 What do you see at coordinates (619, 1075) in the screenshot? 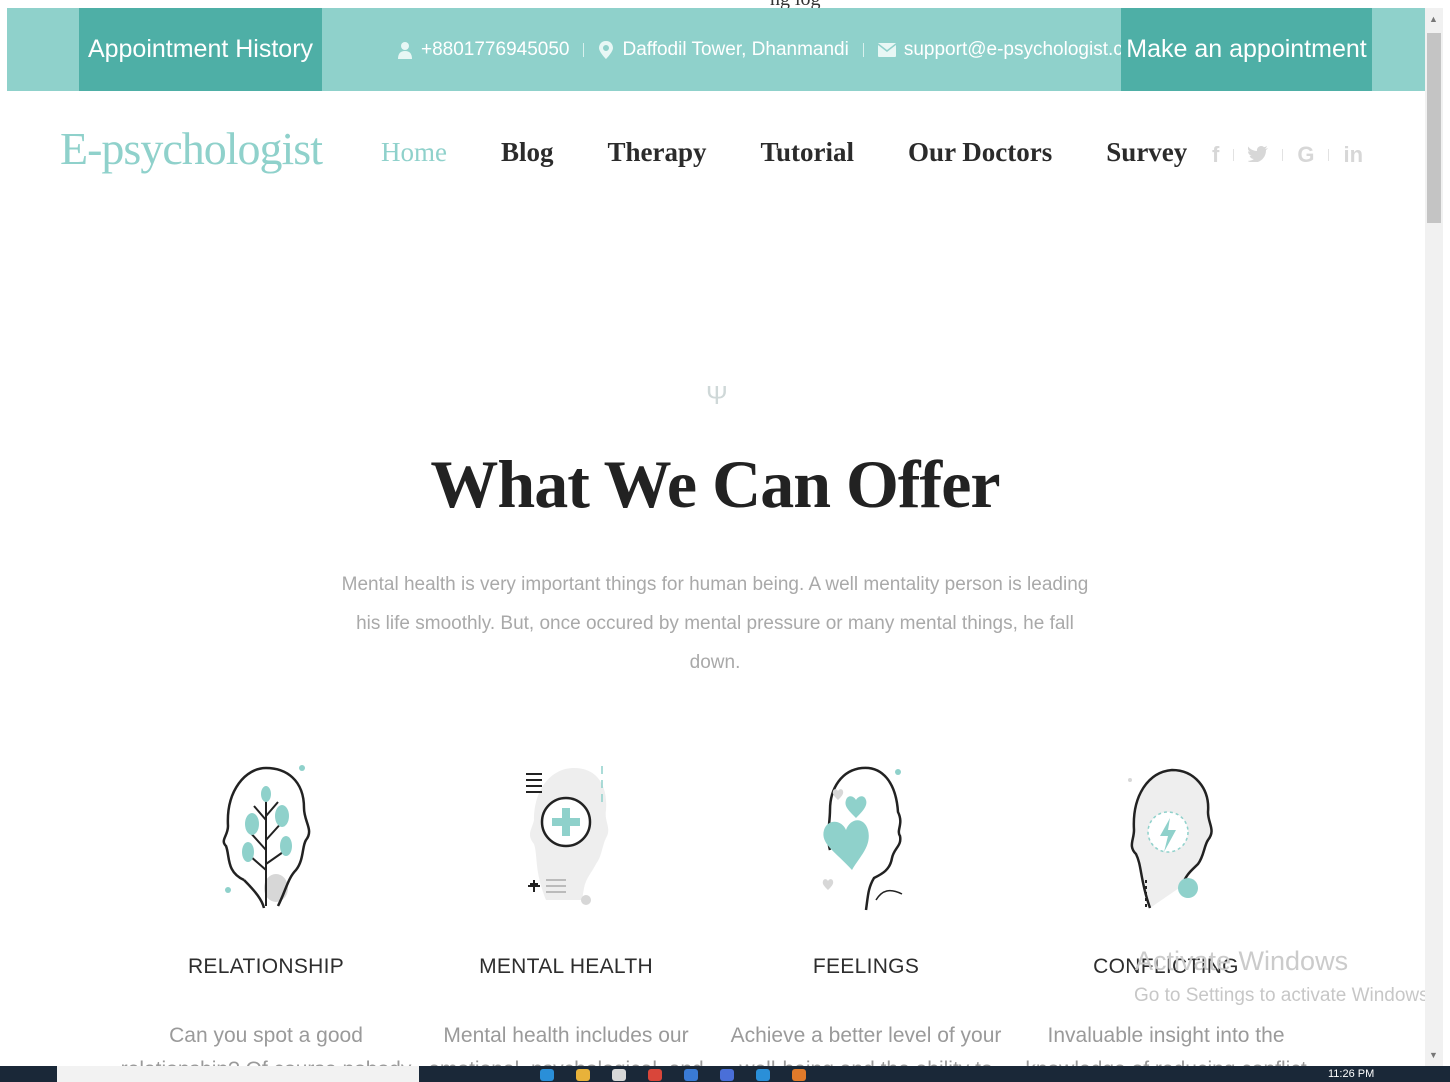
I see `store-app-icon` at bounding box center [619, 1075].